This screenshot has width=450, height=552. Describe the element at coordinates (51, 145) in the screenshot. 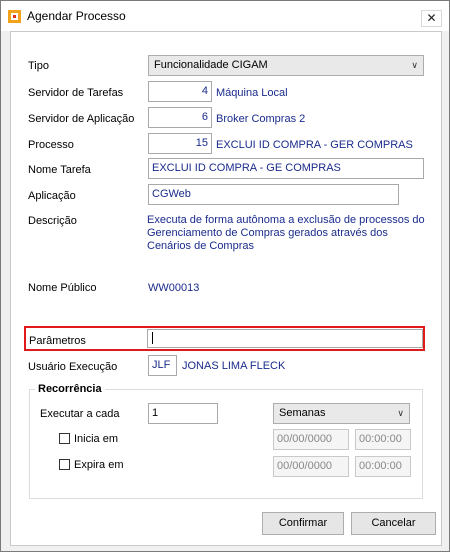

I see `processo-label: Processo` at that location.